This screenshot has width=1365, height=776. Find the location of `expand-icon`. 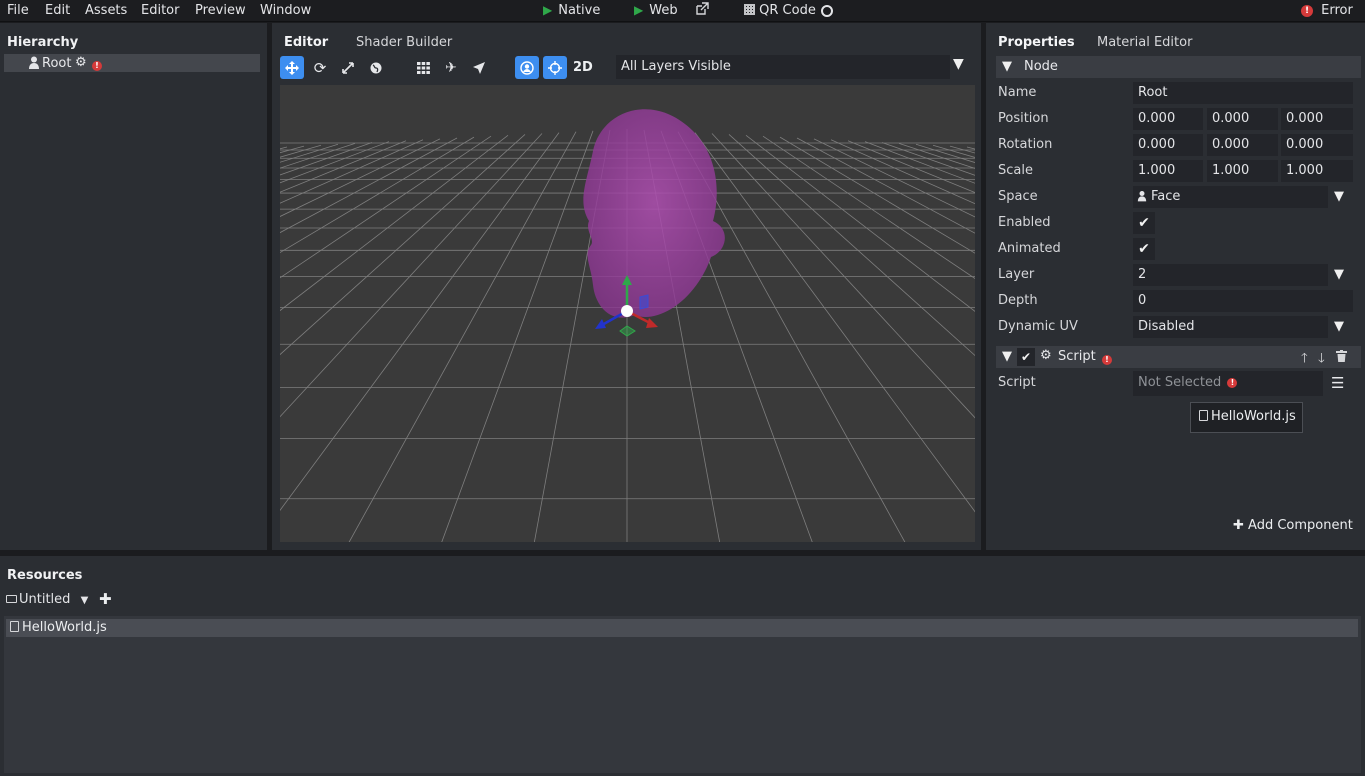

expand-icon is located at coordinates (348, 67).